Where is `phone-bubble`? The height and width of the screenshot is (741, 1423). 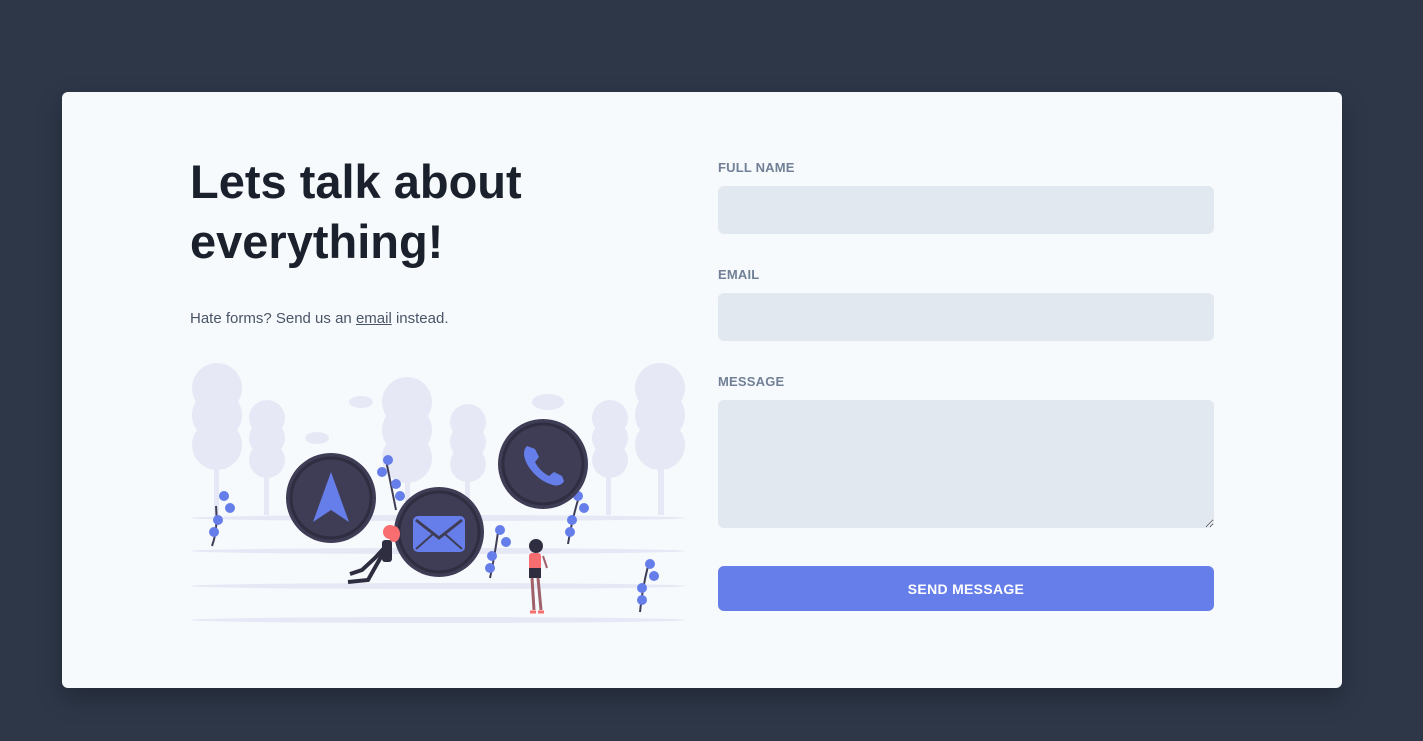 phone-bubble is located at coordinates (543, 464).